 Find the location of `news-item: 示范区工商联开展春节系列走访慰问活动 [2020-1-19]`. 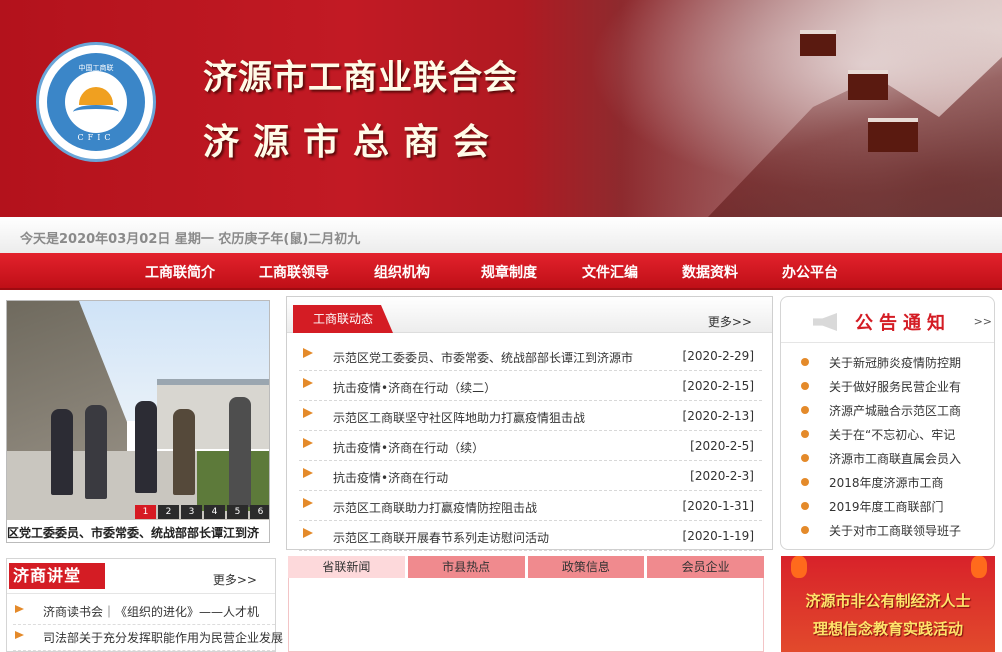

news-item: 示范区工商联开展春节系列走访慰问活动 [2020-1-19] is located at coordinates (530, 536).